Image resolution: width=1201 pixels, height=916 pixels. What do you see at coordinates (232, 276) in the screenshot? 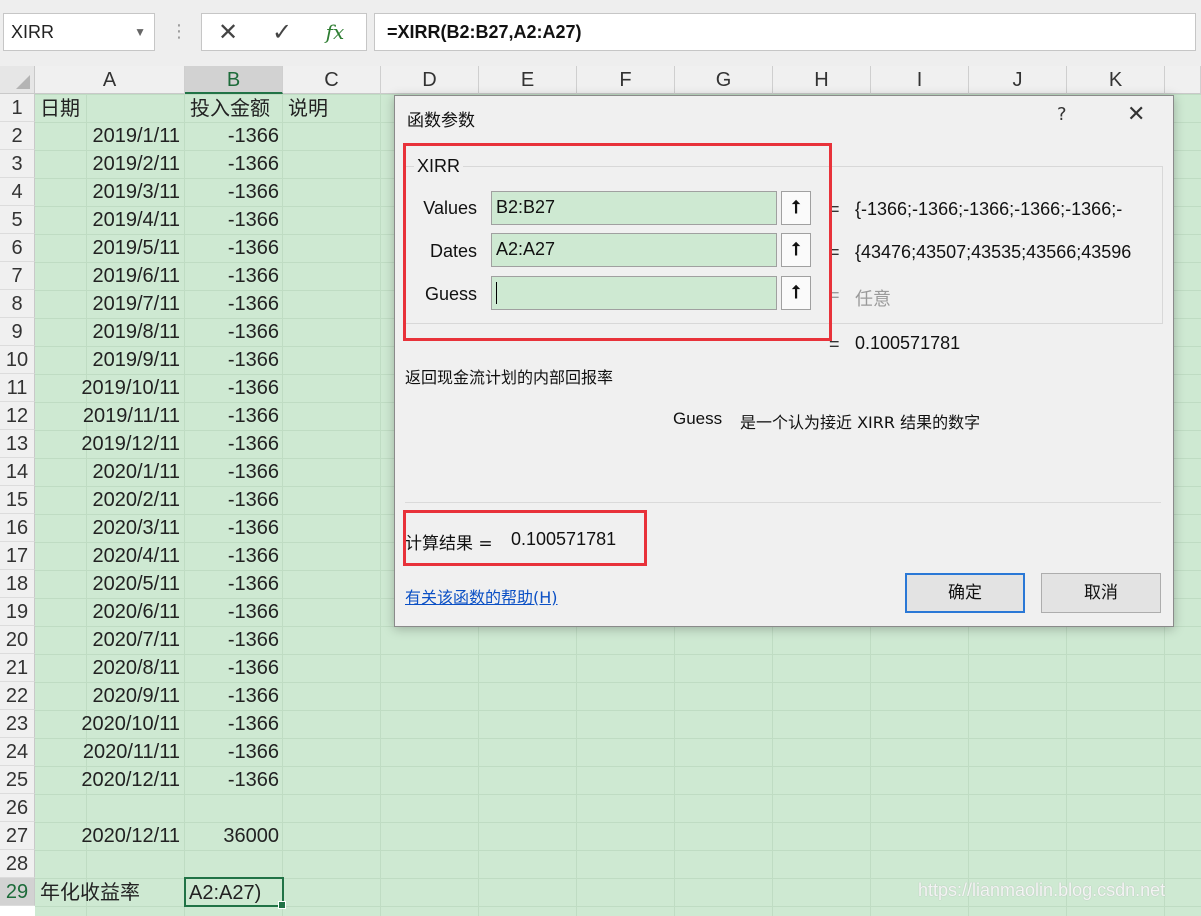
I see `cell-b7: -1366` at bounding box center [232, 276].